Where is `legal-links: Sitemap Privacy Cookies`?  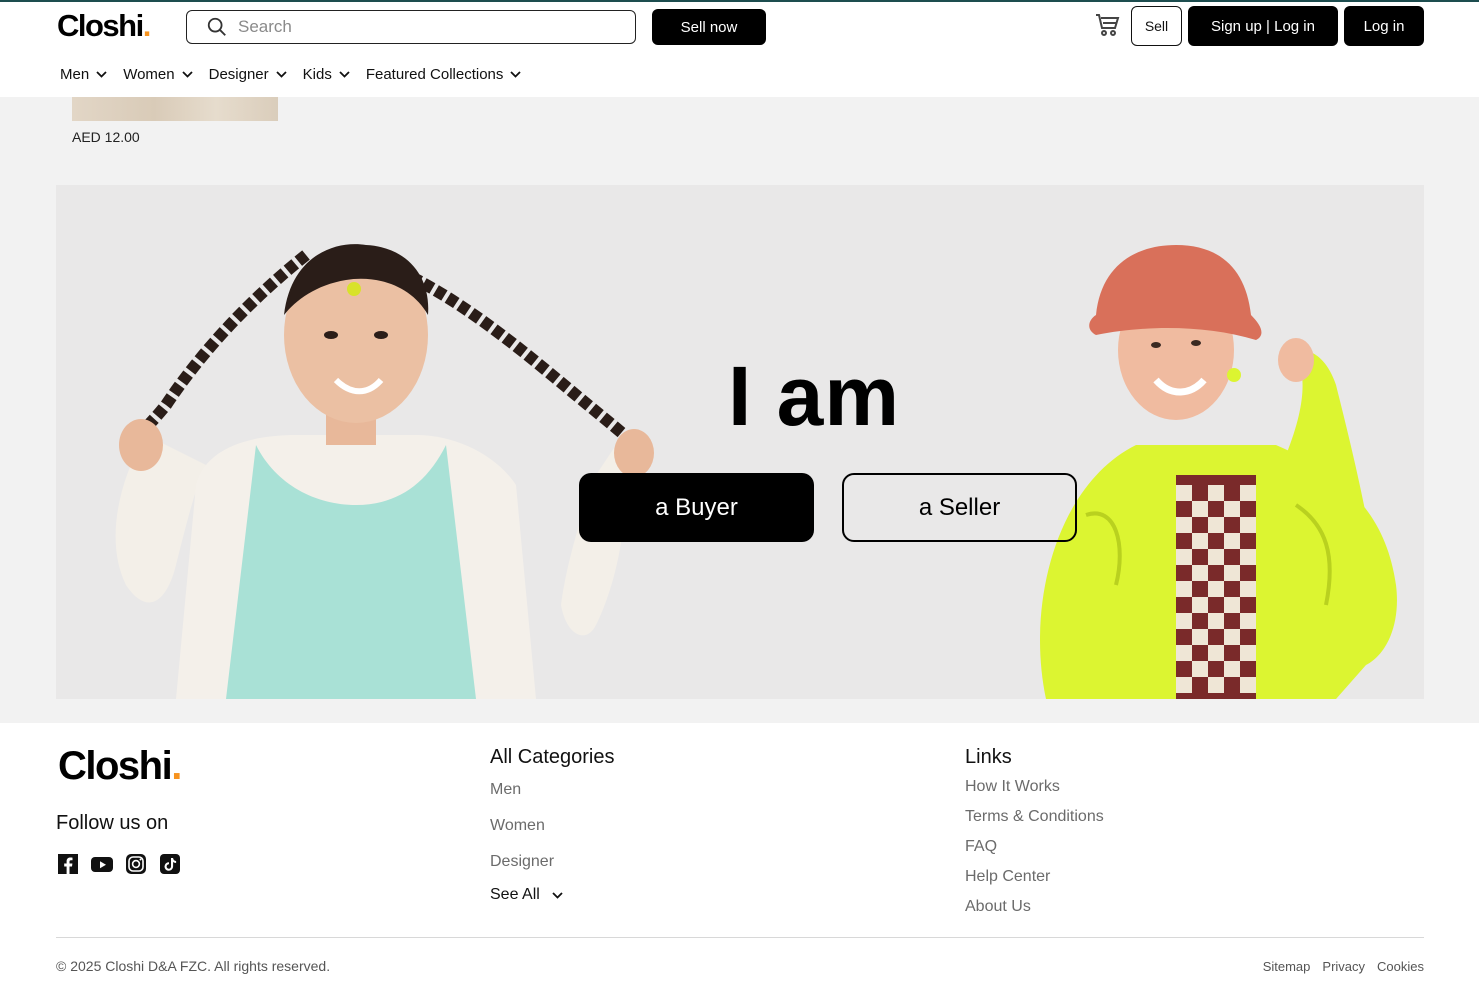
legal-links: Sitemap Privacy Cookies is located at coordinates (1343, 966).